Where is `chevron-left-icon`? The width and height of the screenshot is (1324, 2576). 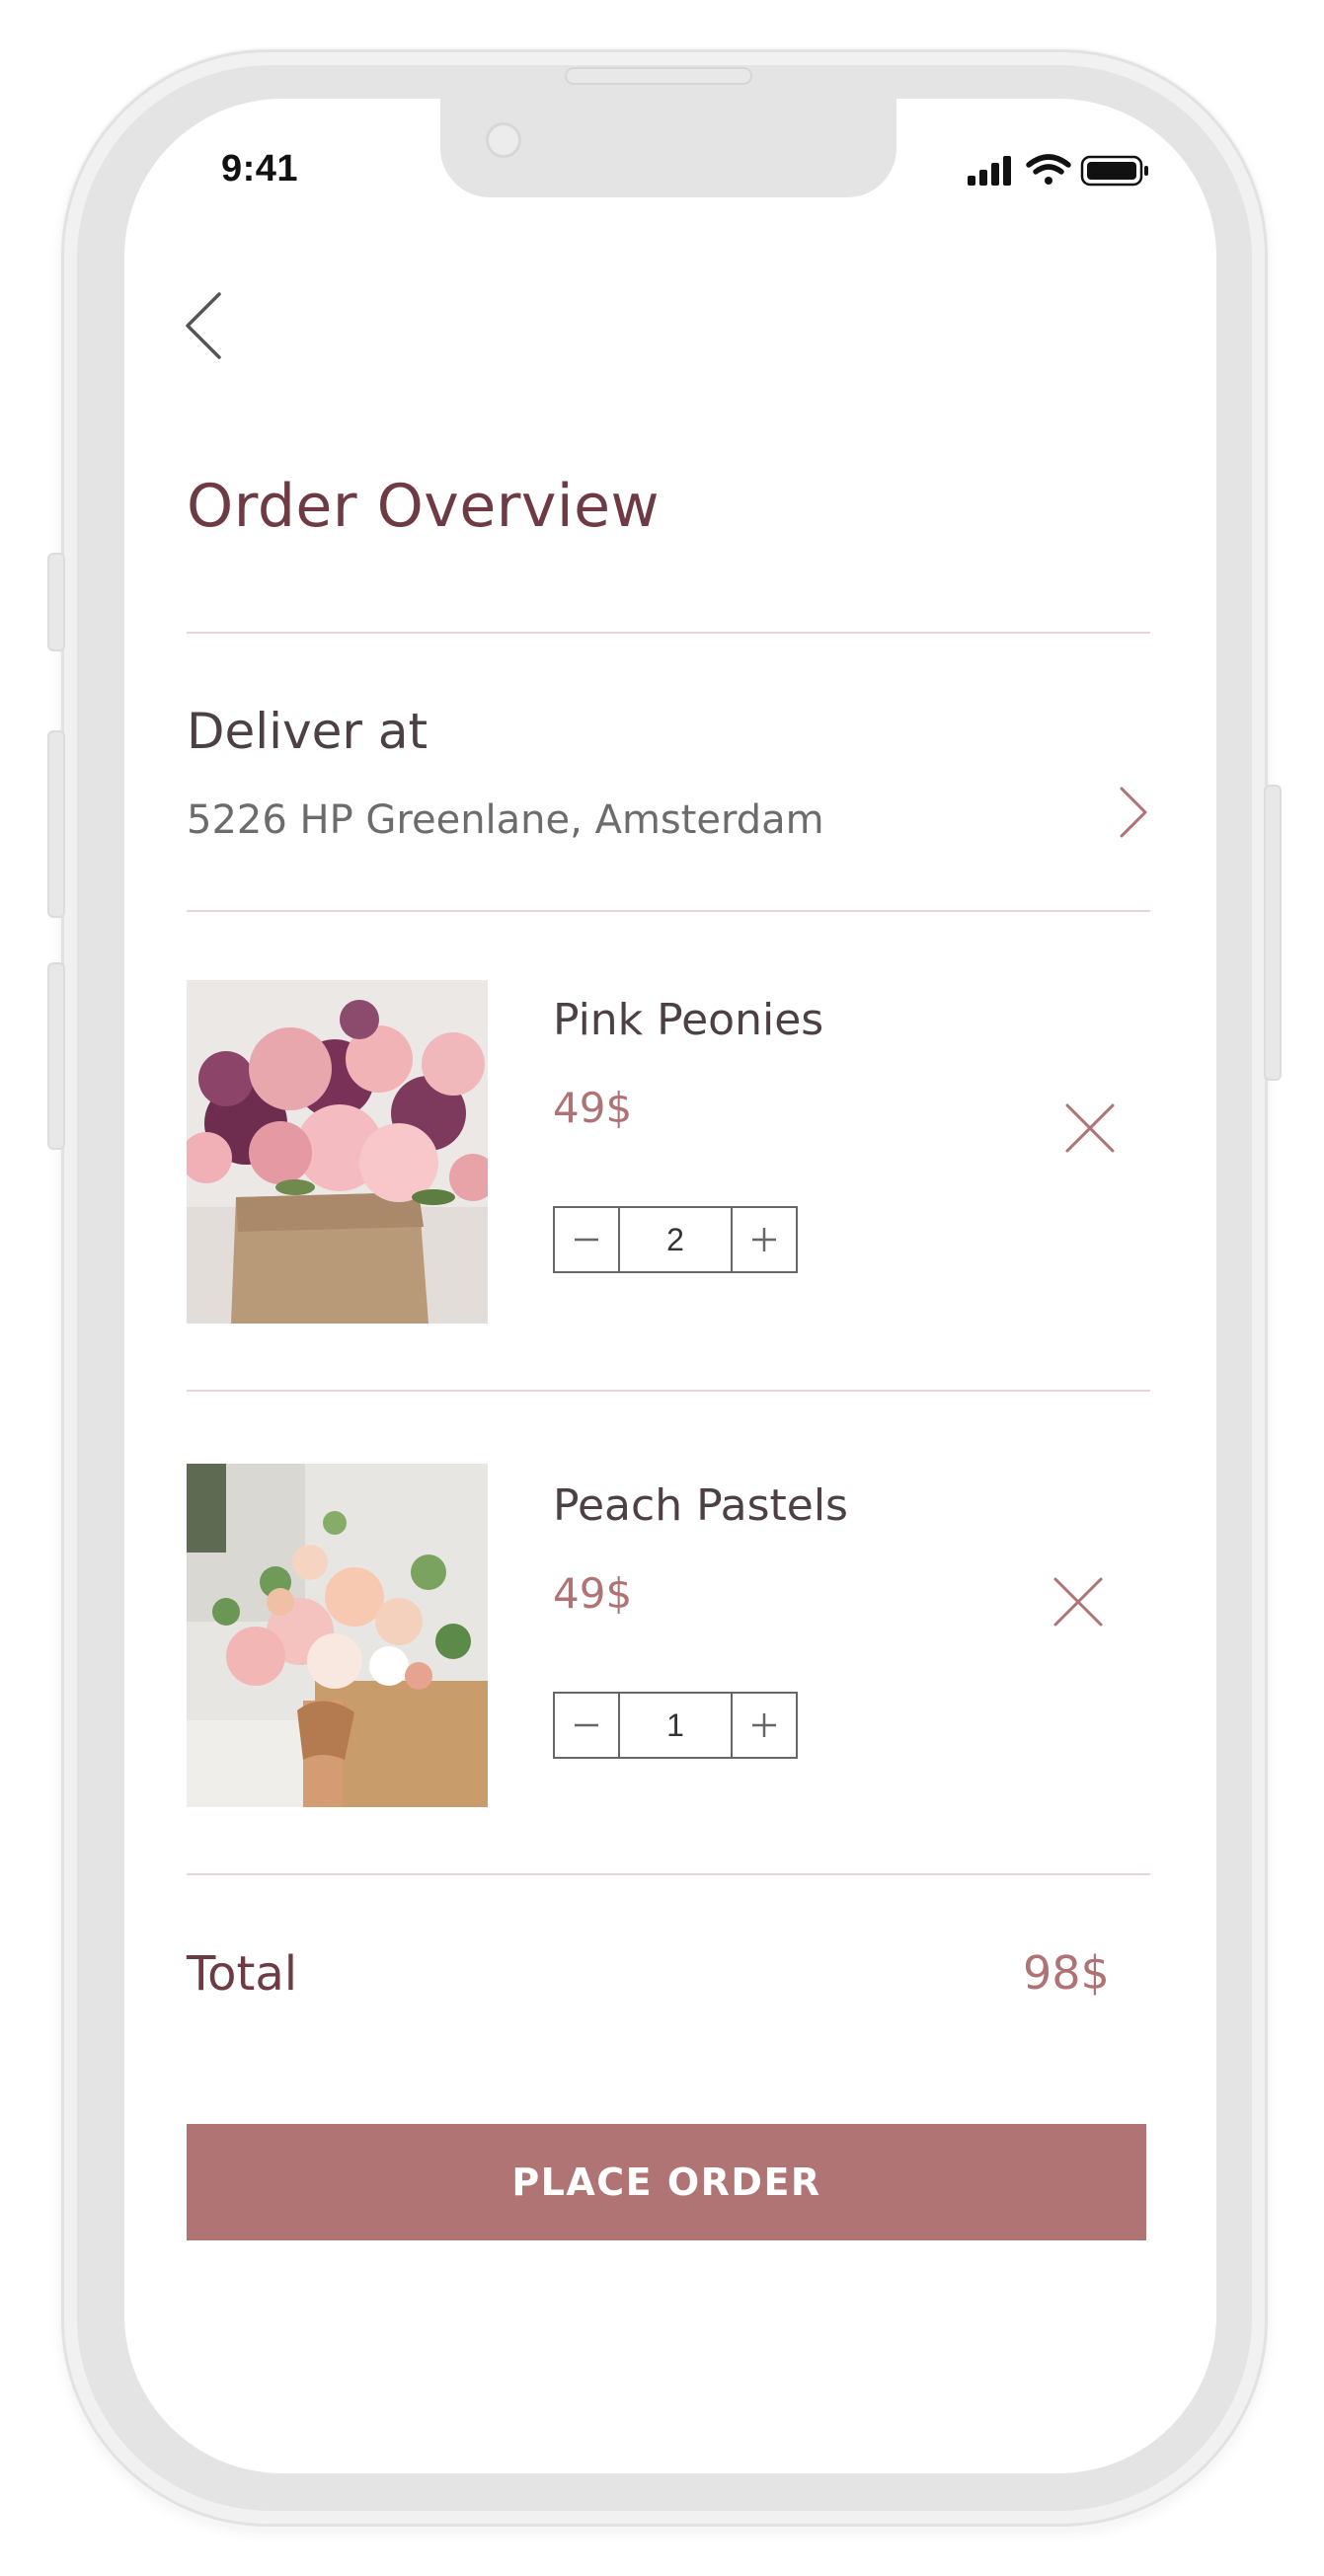
chevron-left-icon is located at coordinates (203, 326).